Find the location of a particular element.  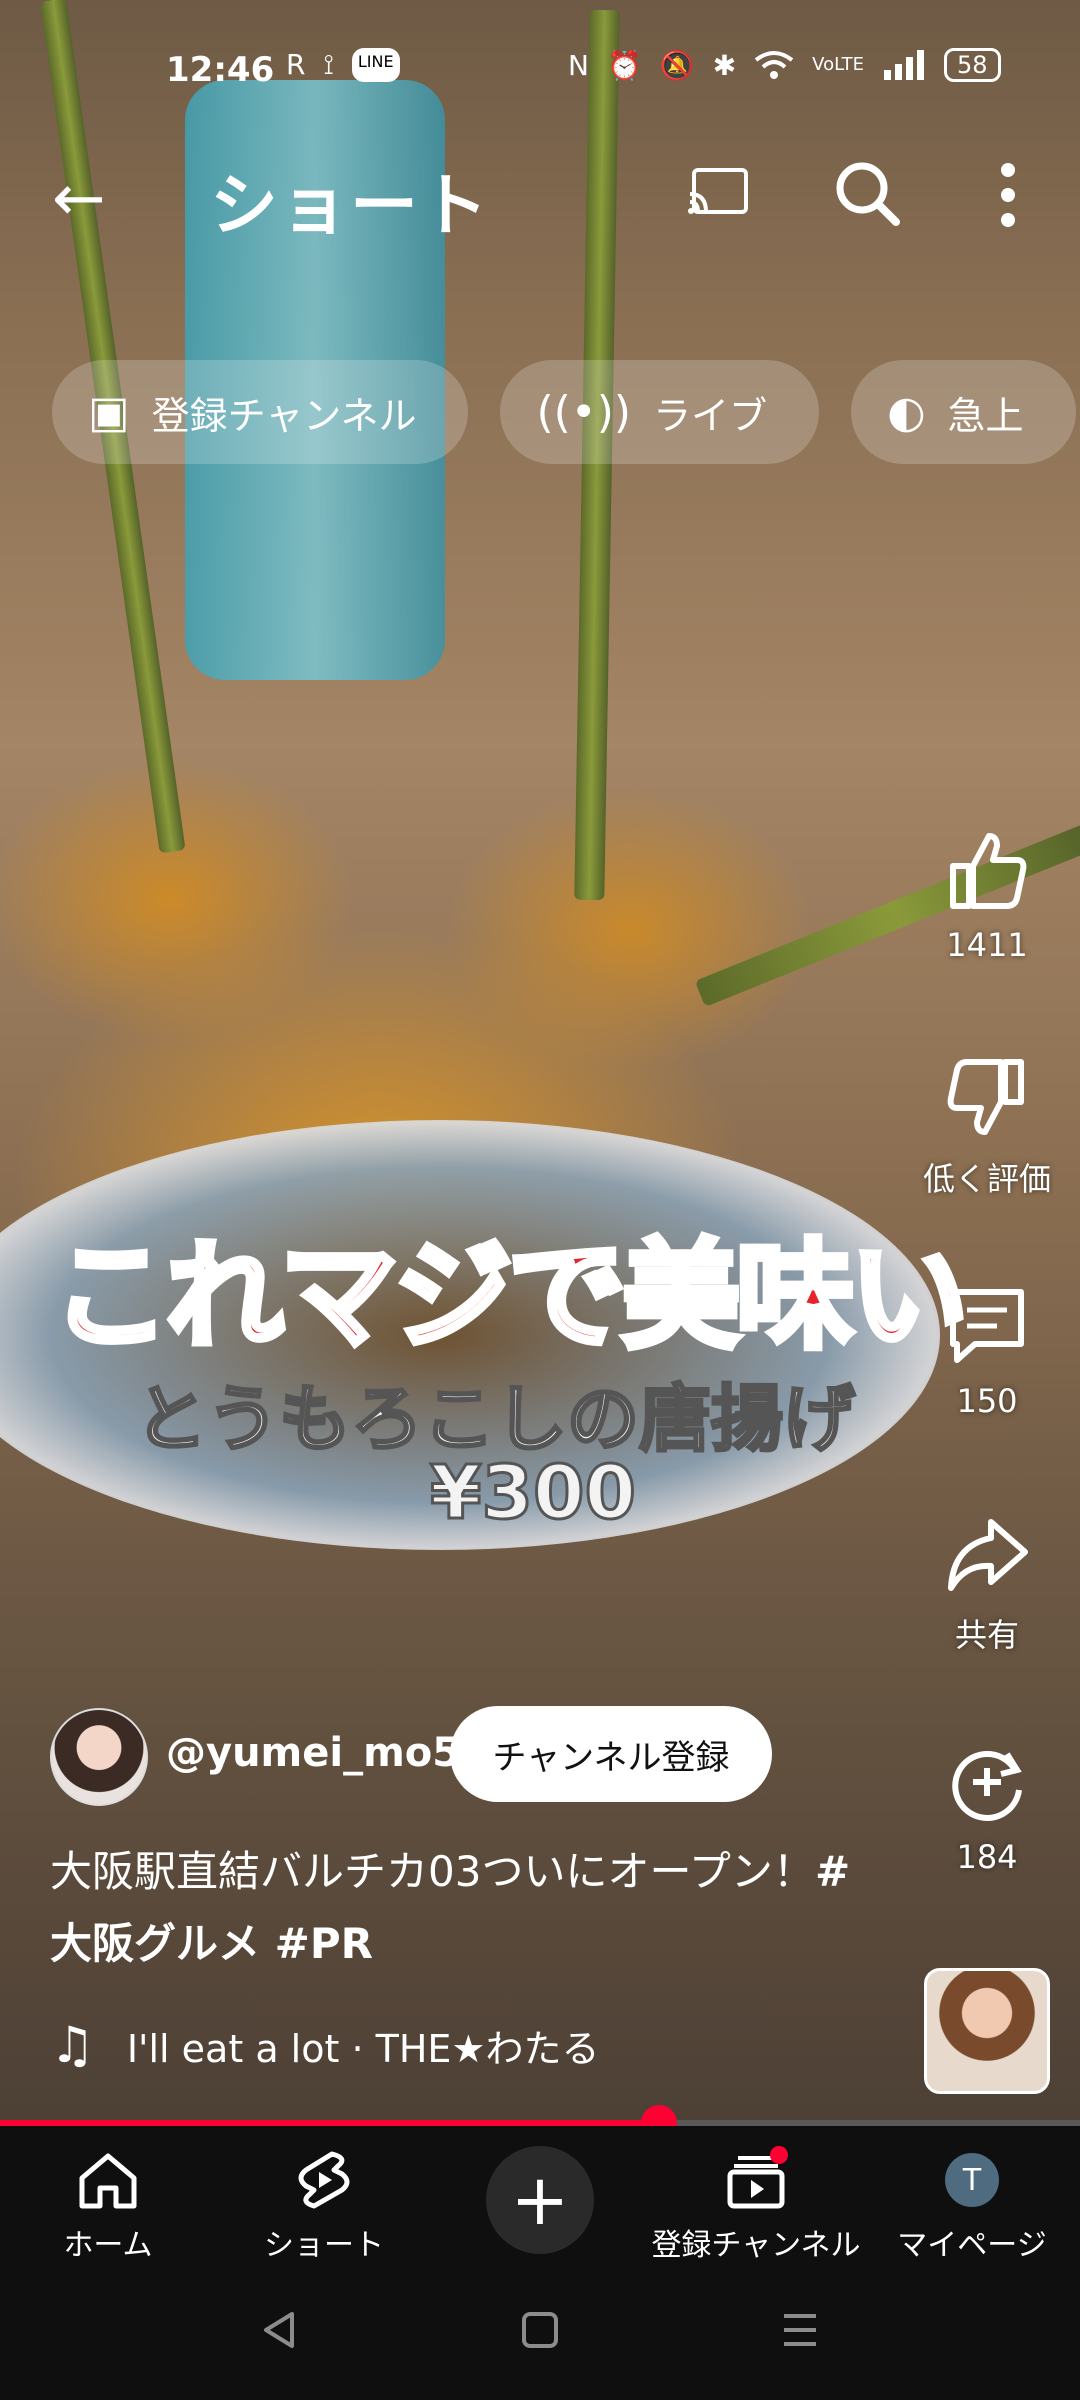

music-row: ♫ I'll eat a lot · THE★わたる is located at coordinates (325, 2045).